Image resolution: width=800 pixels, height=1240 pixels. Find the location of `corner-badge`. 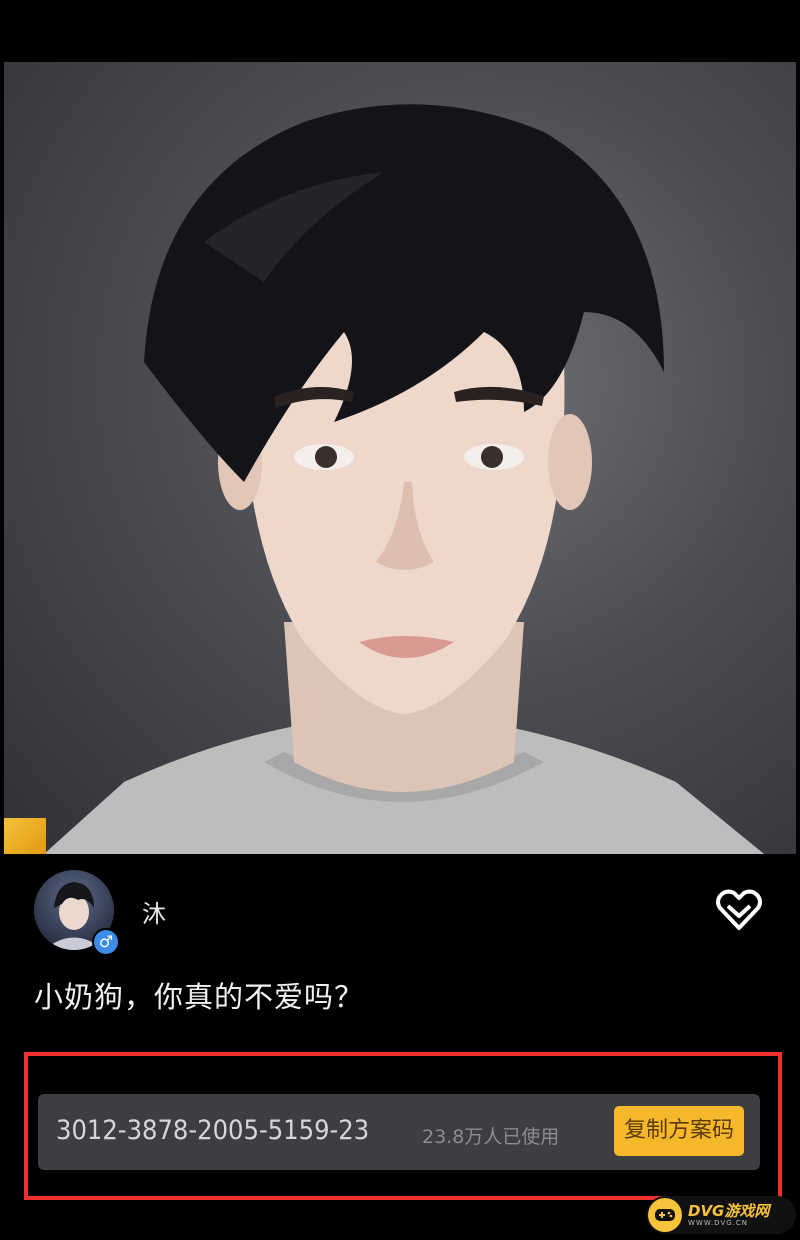

corner-badge is located at coordinates (25, 836).